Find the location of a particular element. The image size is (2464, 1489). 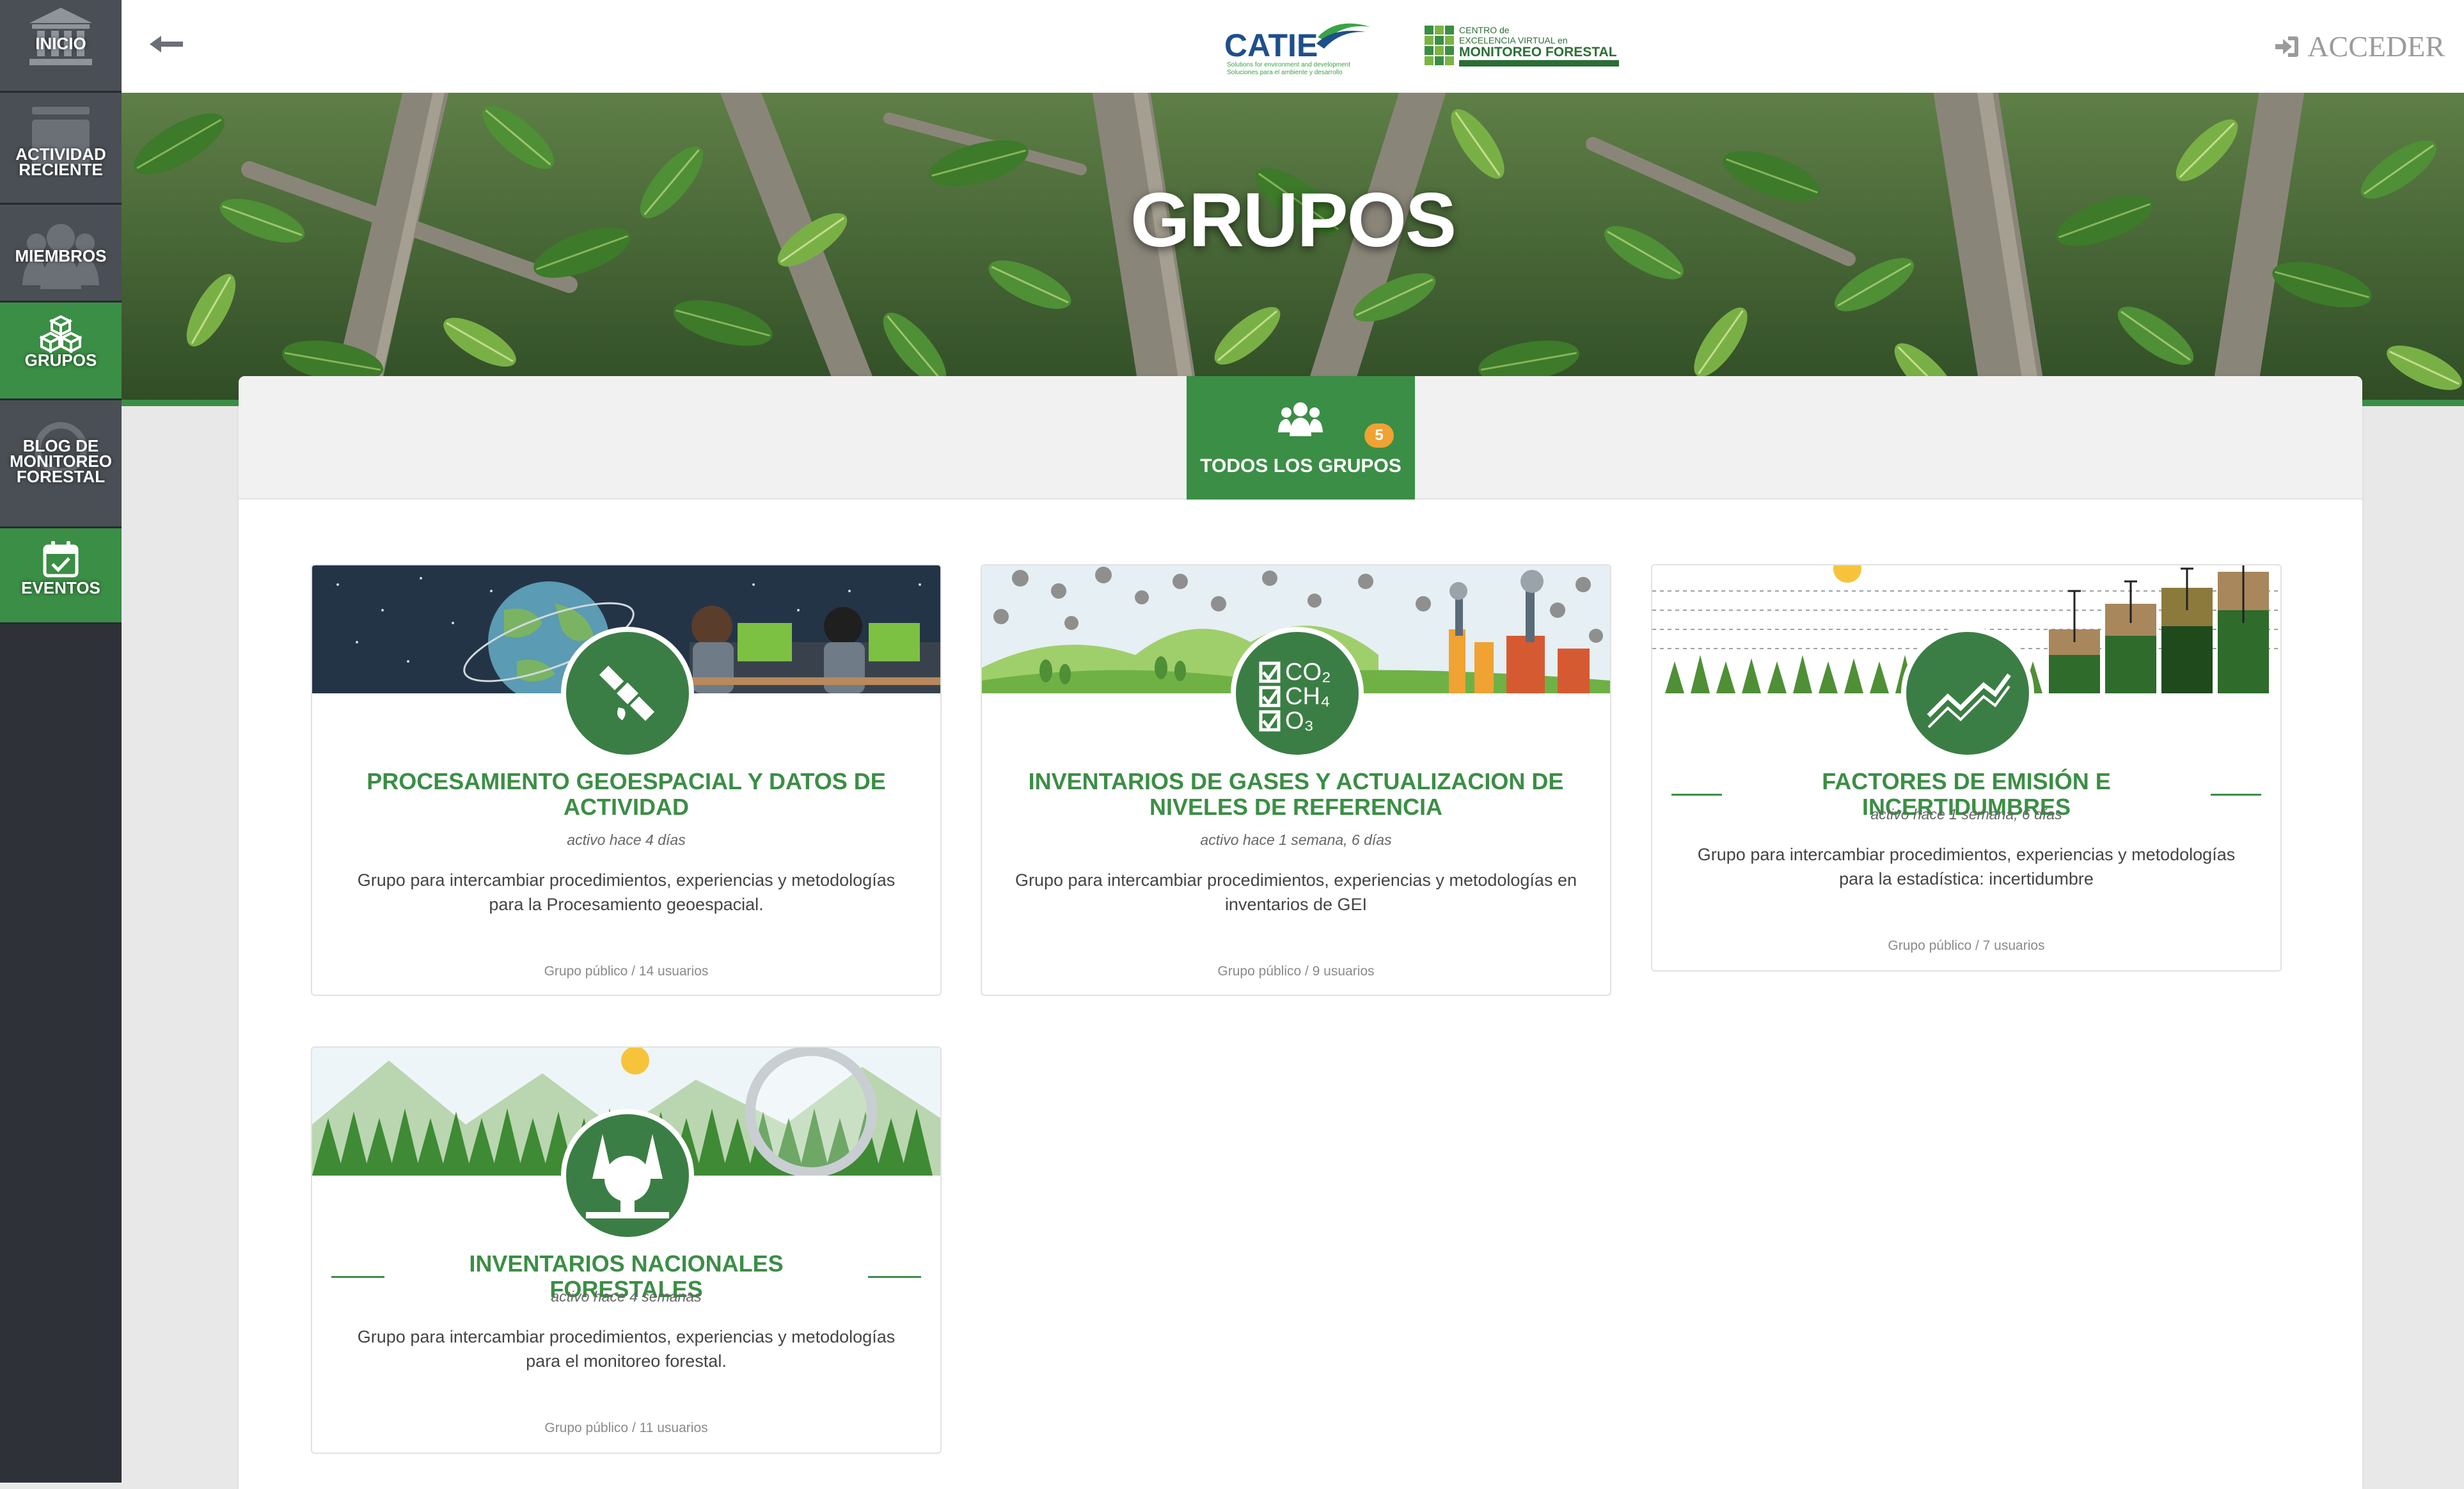

sidebar-item-label: BLOG DE MONITOREO FORESTAL is located at coordinates (61, 461).